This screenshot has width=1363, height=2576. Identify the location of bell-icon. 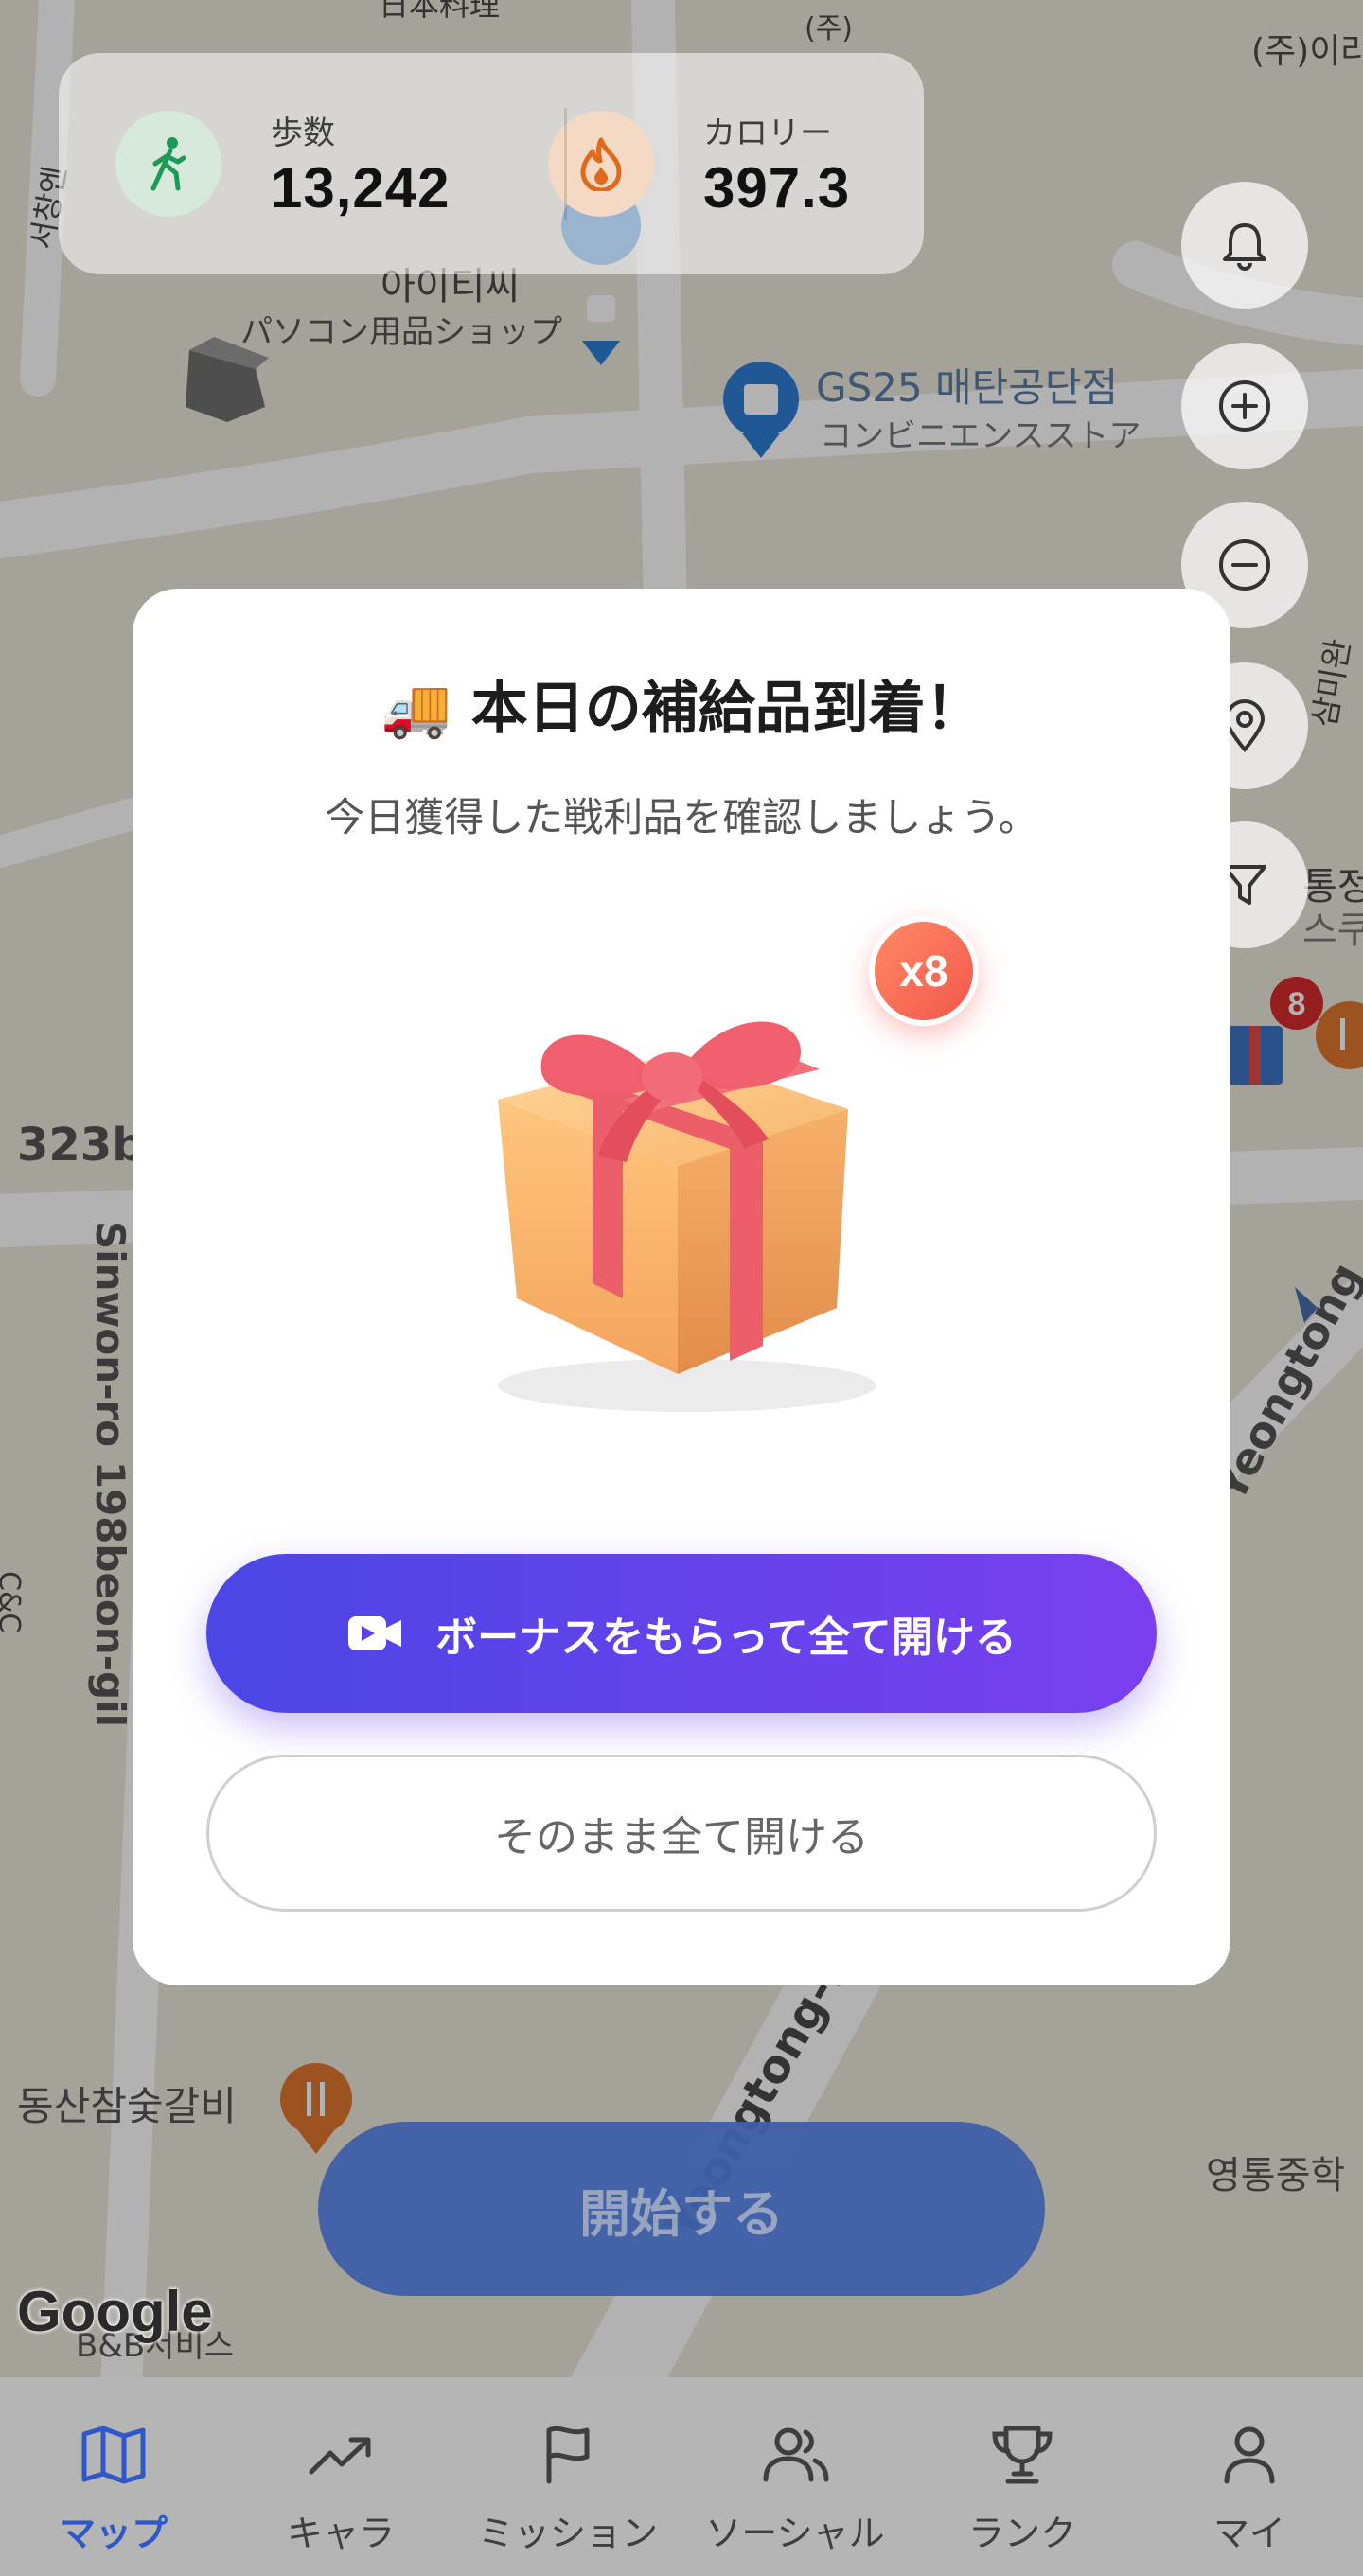
(1244, 247).